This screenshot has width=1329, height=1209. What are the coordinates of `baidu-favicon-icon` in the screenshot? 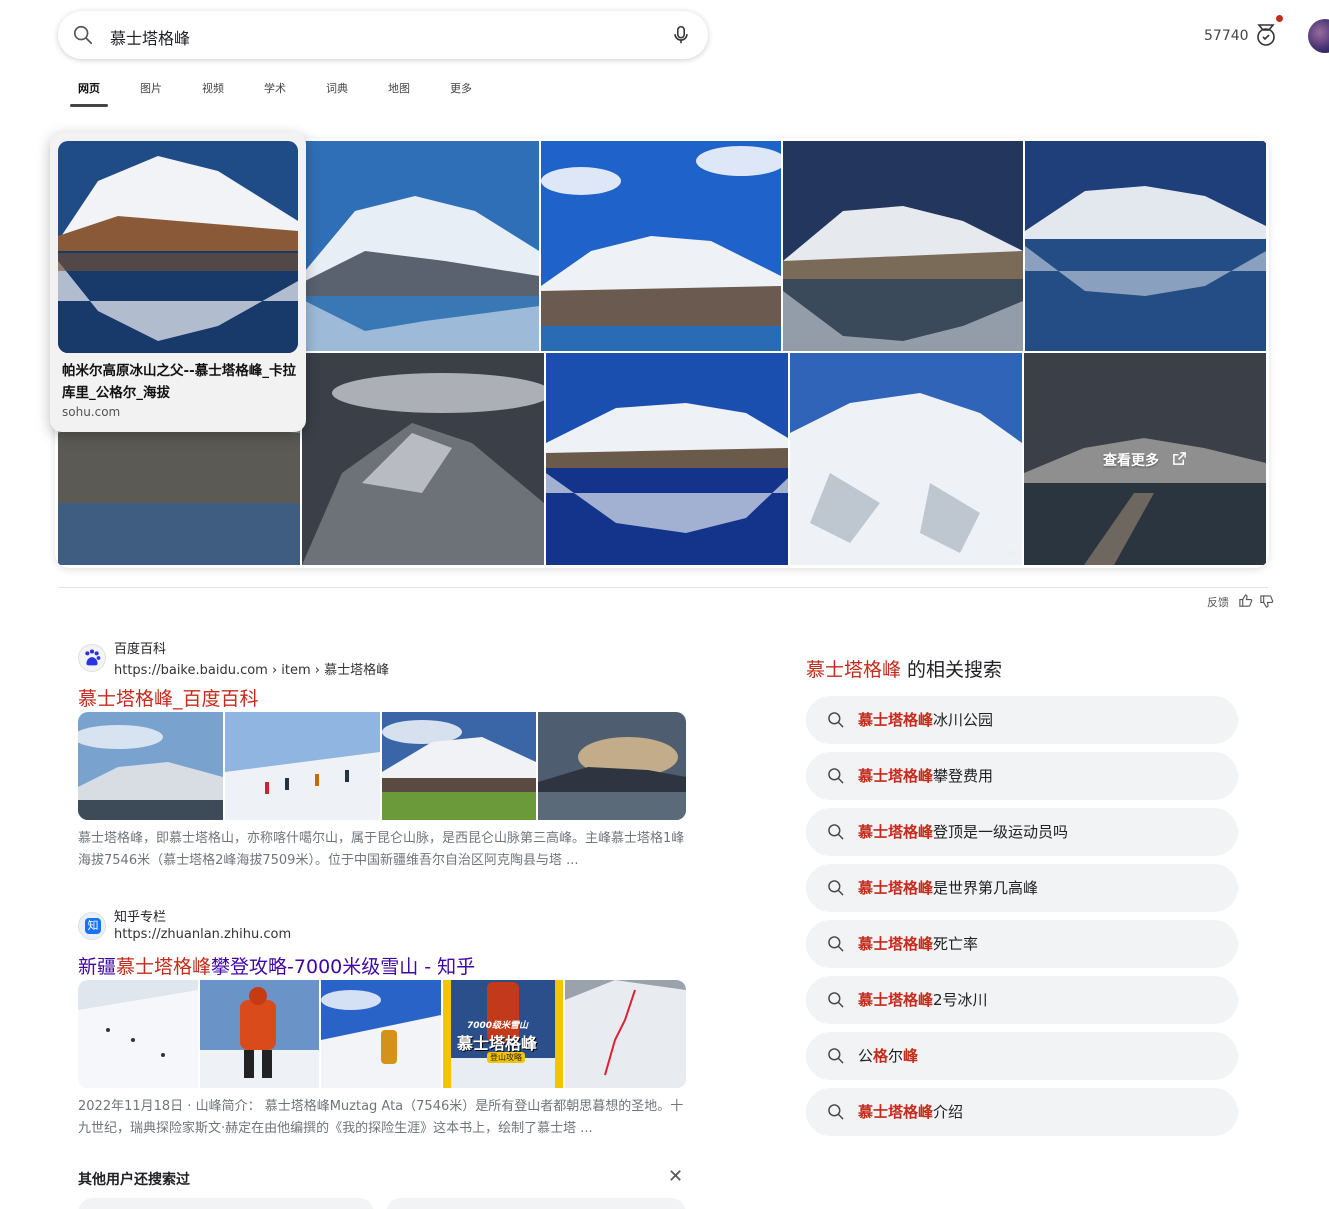 It's located at (92, 658).